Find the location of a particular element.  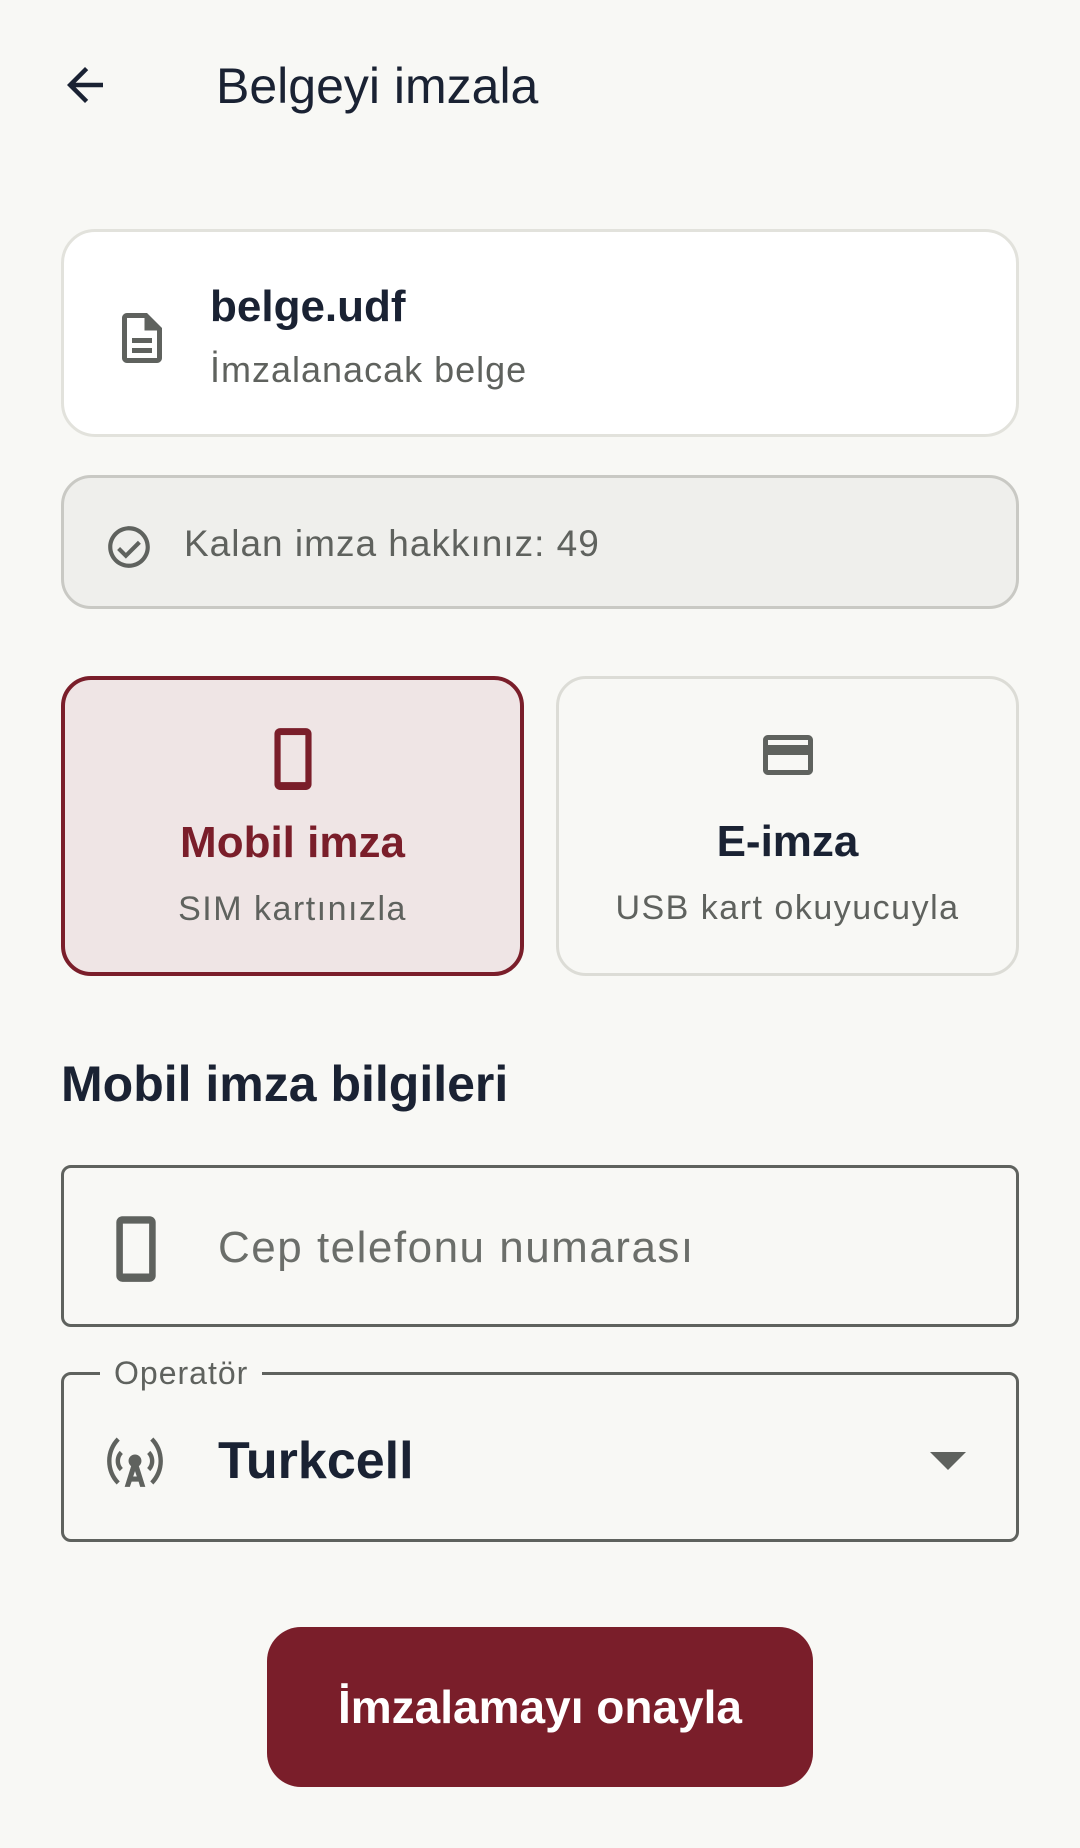

method-mobile-signature: Mobil imza SIM kartınızla is located at coordinates (292, 826).